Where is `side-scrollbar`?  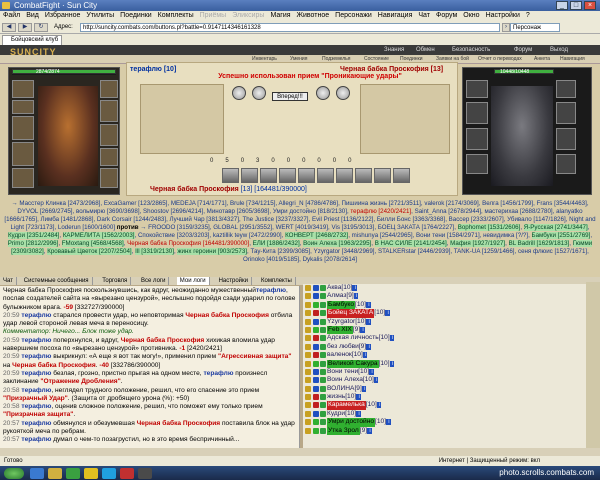 side-scrollbar is located at coordinates (593, 365).